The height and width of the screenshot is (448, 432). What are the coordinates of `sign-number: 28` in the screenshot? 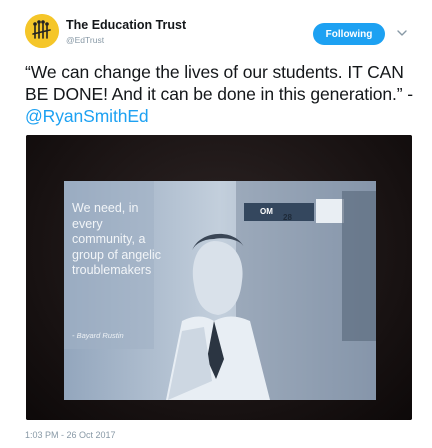 It's located at (287, 217).